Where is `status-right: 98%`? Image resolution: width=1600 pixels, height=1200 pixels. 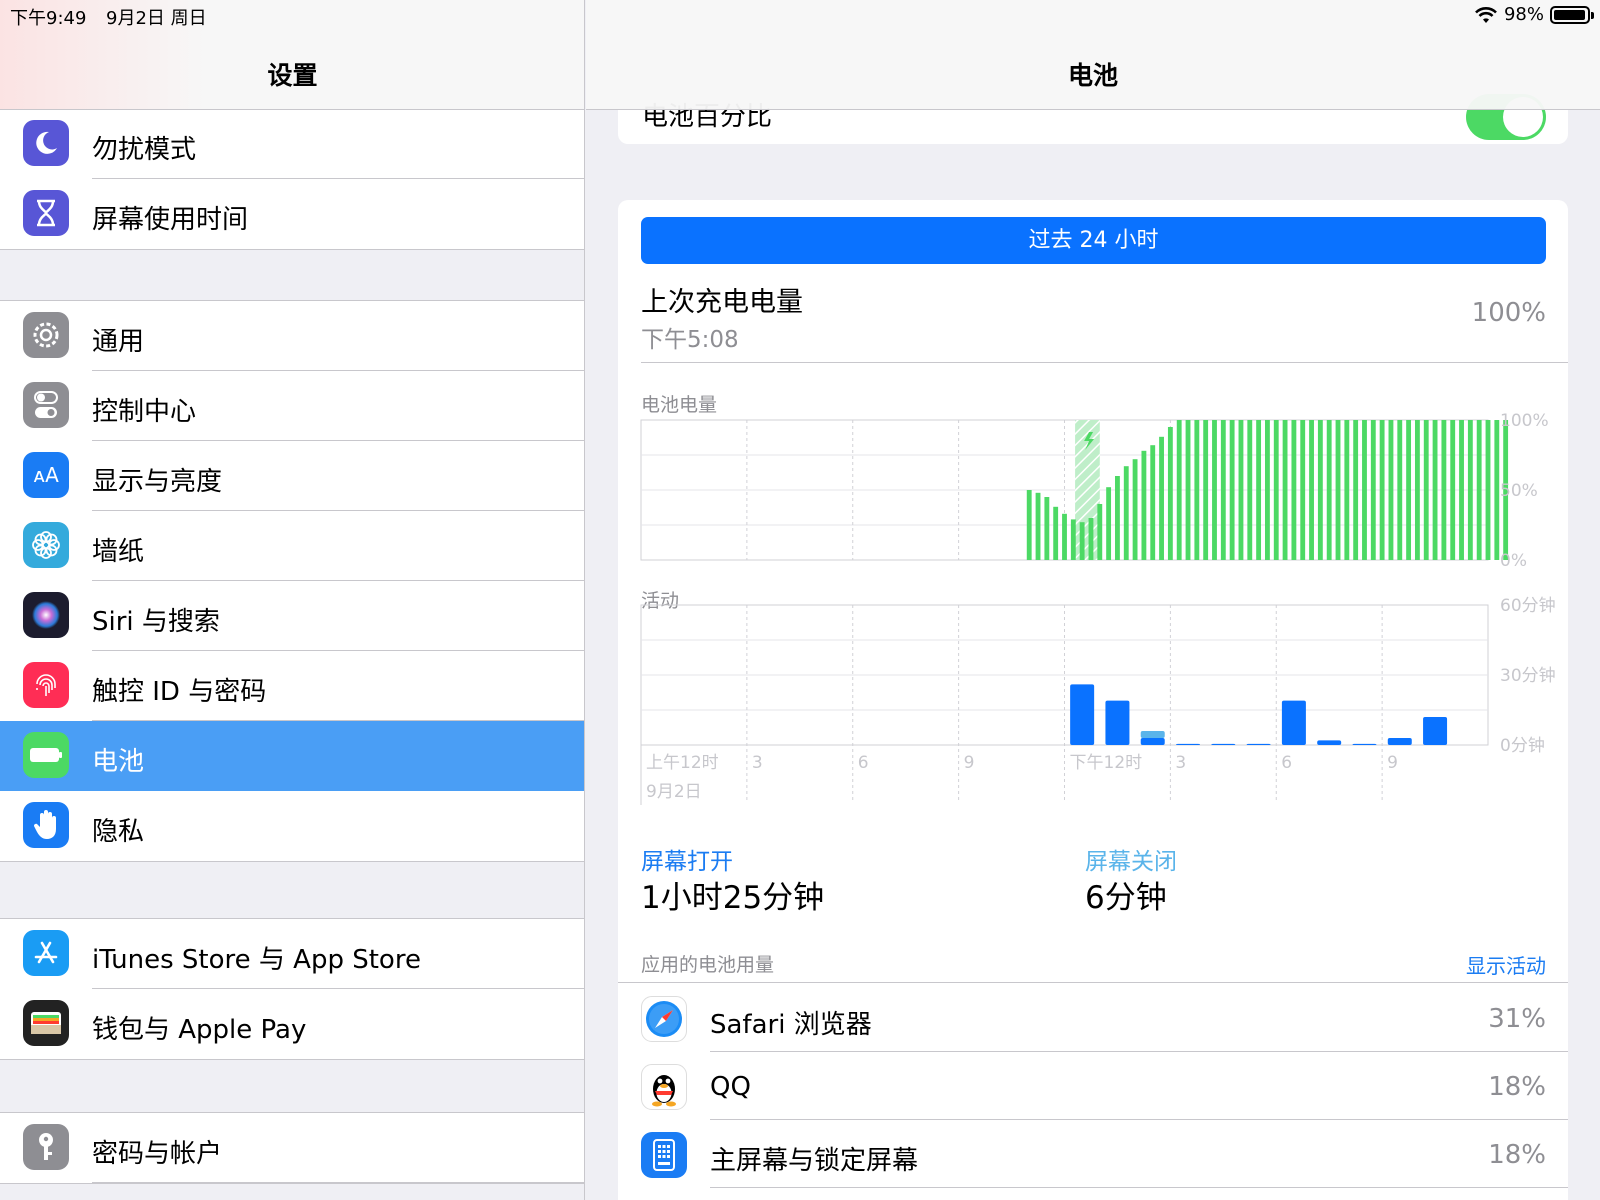 status-right: 98% is located at coordinates (1534, 14).